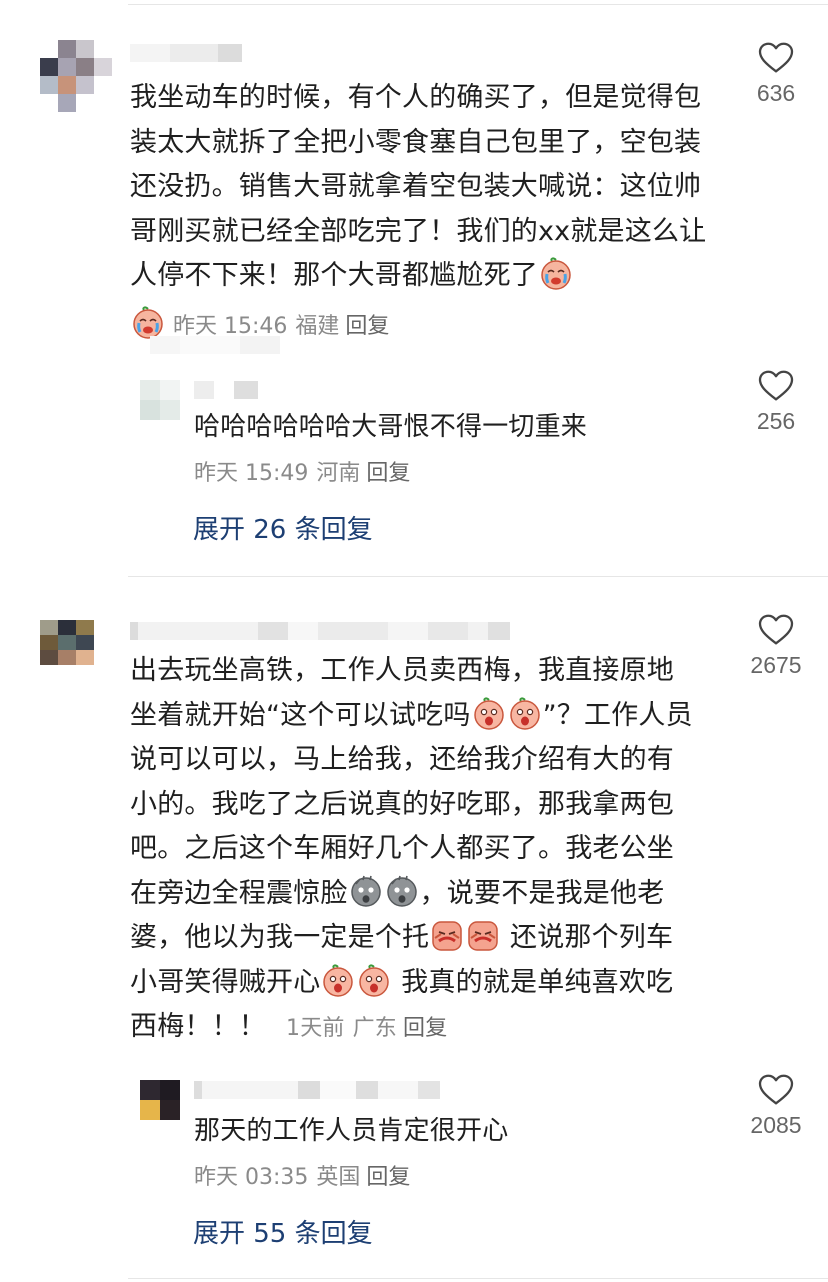 This screenshot has width=828, height=1282. I want to click on reply-location: 英国, so click(338, 1177).